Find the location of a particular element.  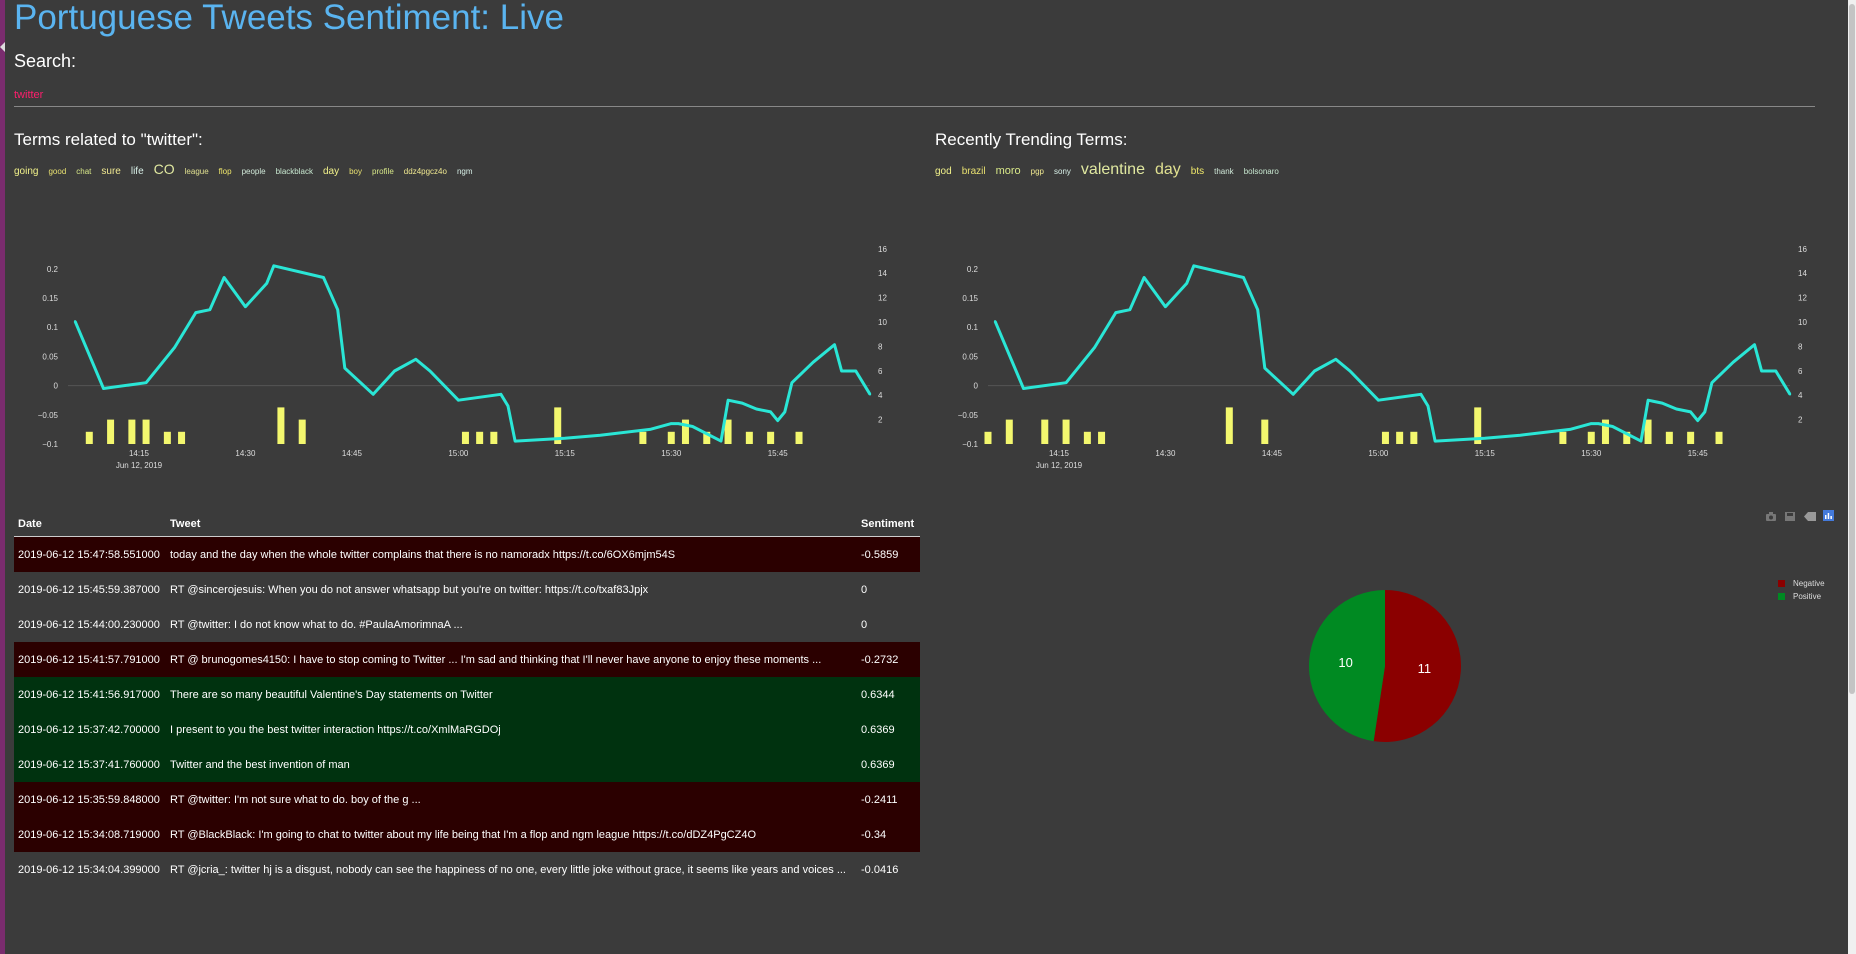

related-term-league: league is located at coordinates (197, 171).